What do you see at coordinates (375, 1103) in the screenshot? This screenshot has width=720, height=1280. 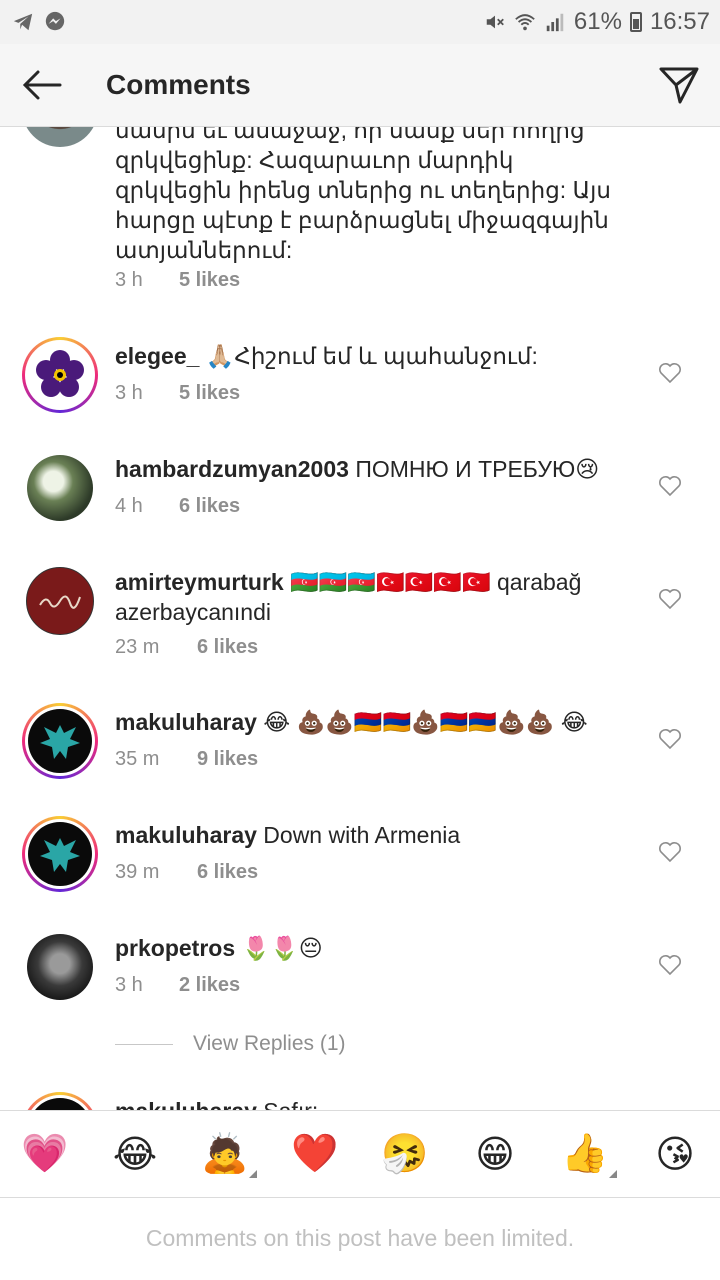 I see `comment-text: makuluharay Safır:` at bounding box center [375, 1103].